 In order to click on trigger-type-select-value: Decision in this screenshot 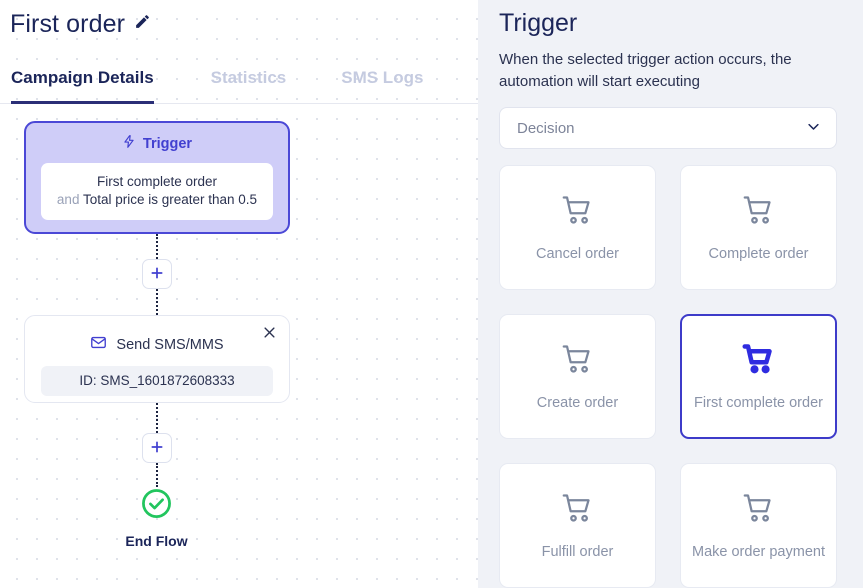, I will do `click(546, 128)`.